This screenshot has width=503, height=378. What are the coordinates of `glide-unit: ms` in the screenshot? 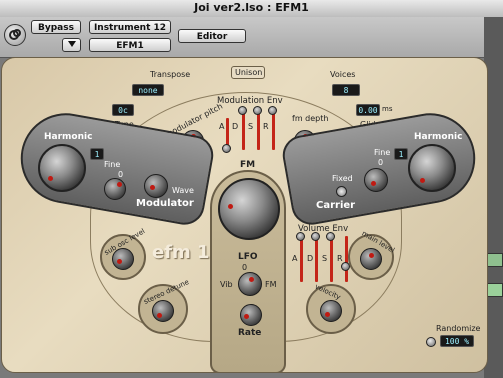 It's located at (387, 109).